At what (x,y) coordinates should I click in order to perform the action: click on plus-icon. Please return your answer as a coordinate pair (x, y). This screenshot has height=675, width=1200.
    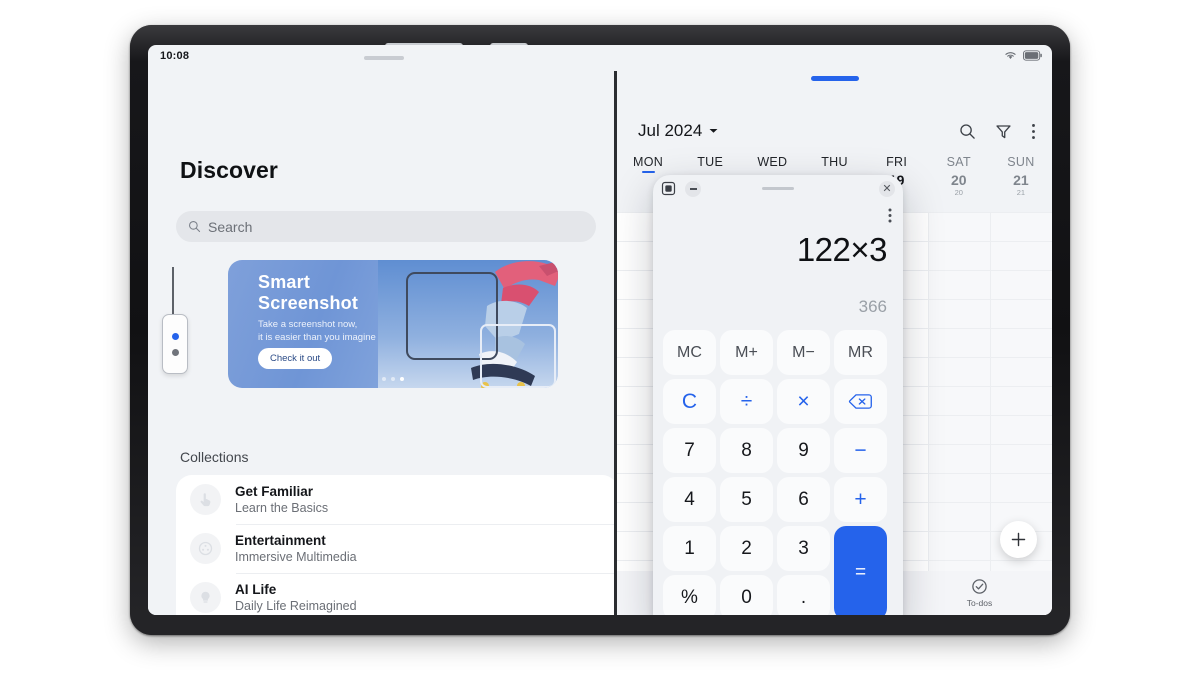
    Looking at the image, I should click on (1018, 539).